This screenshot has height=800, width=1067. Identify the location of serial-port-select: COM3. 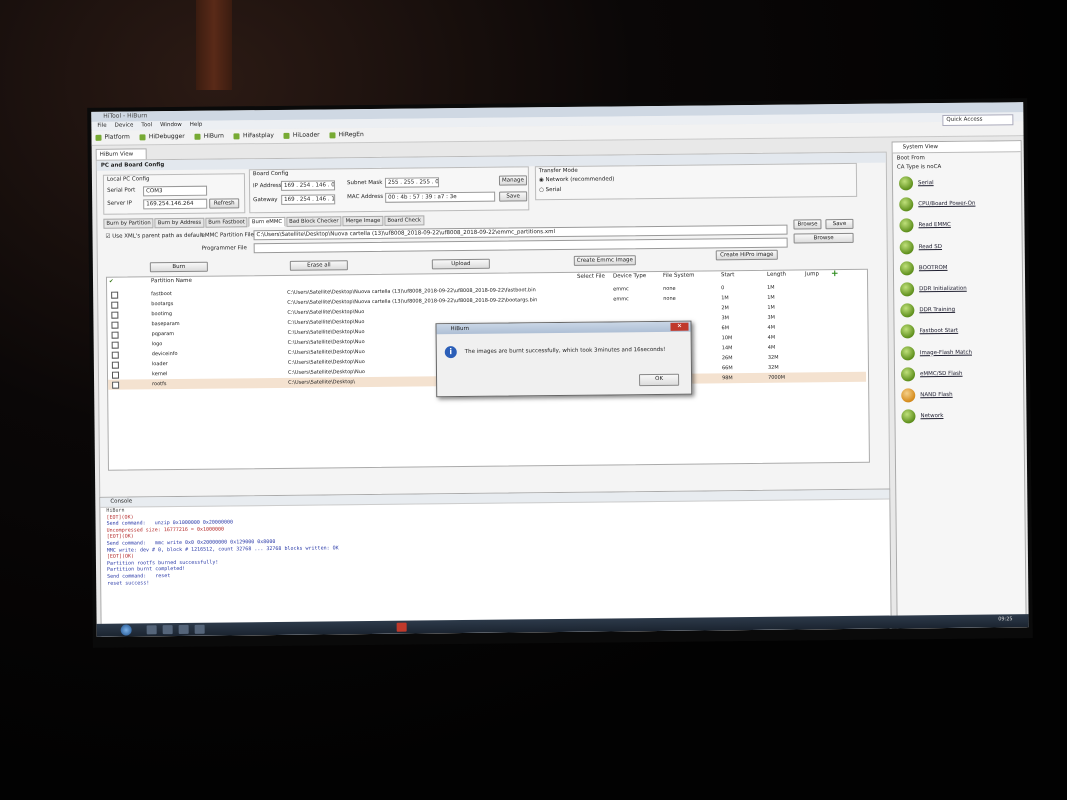
(175, 191).